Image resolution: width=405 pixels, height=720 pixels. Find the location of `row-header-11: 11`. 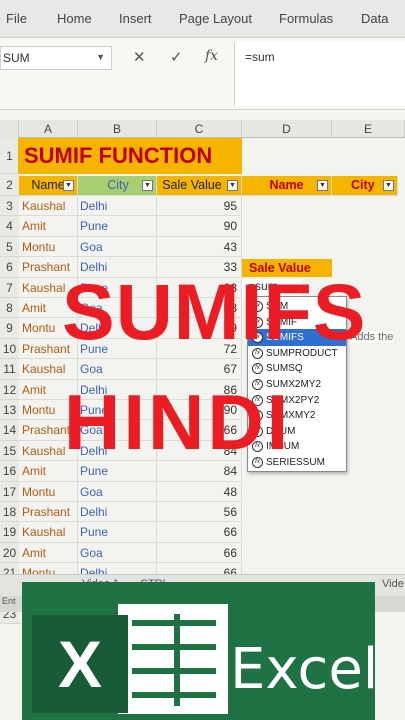

row-header-11: 11 is located at coordinates (9, 369).